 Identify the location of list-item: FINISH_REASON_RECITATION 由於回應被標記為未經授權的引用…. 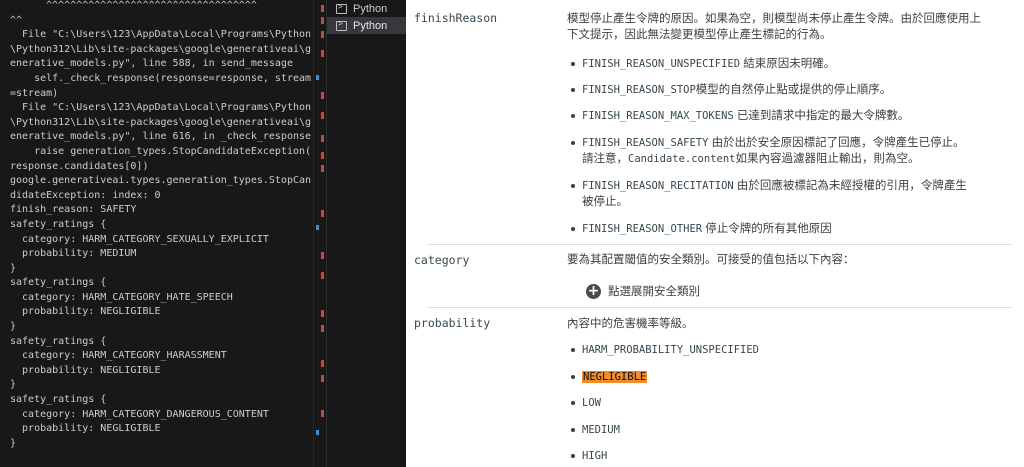
(767, 194).